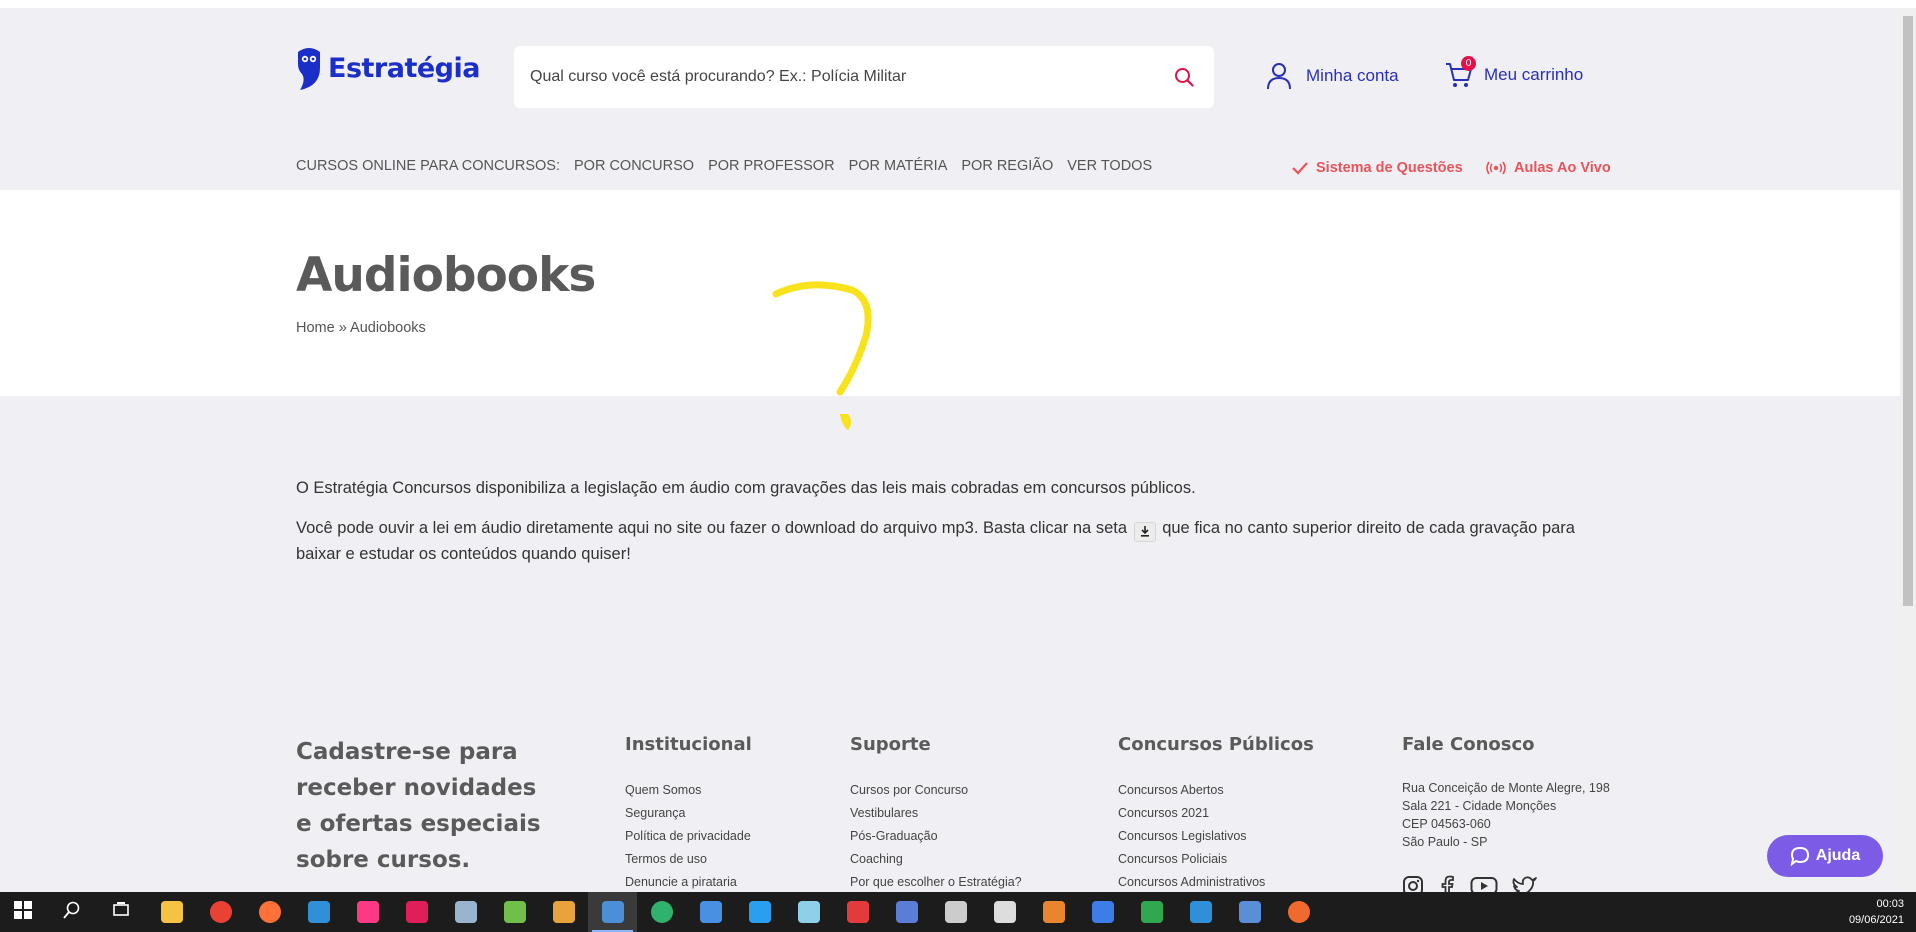 Image resolution: width=1916 pixels, height=932 pixels. I want to click on windows-taskbar: 00:03 09/06/2021, so click(958, 912).